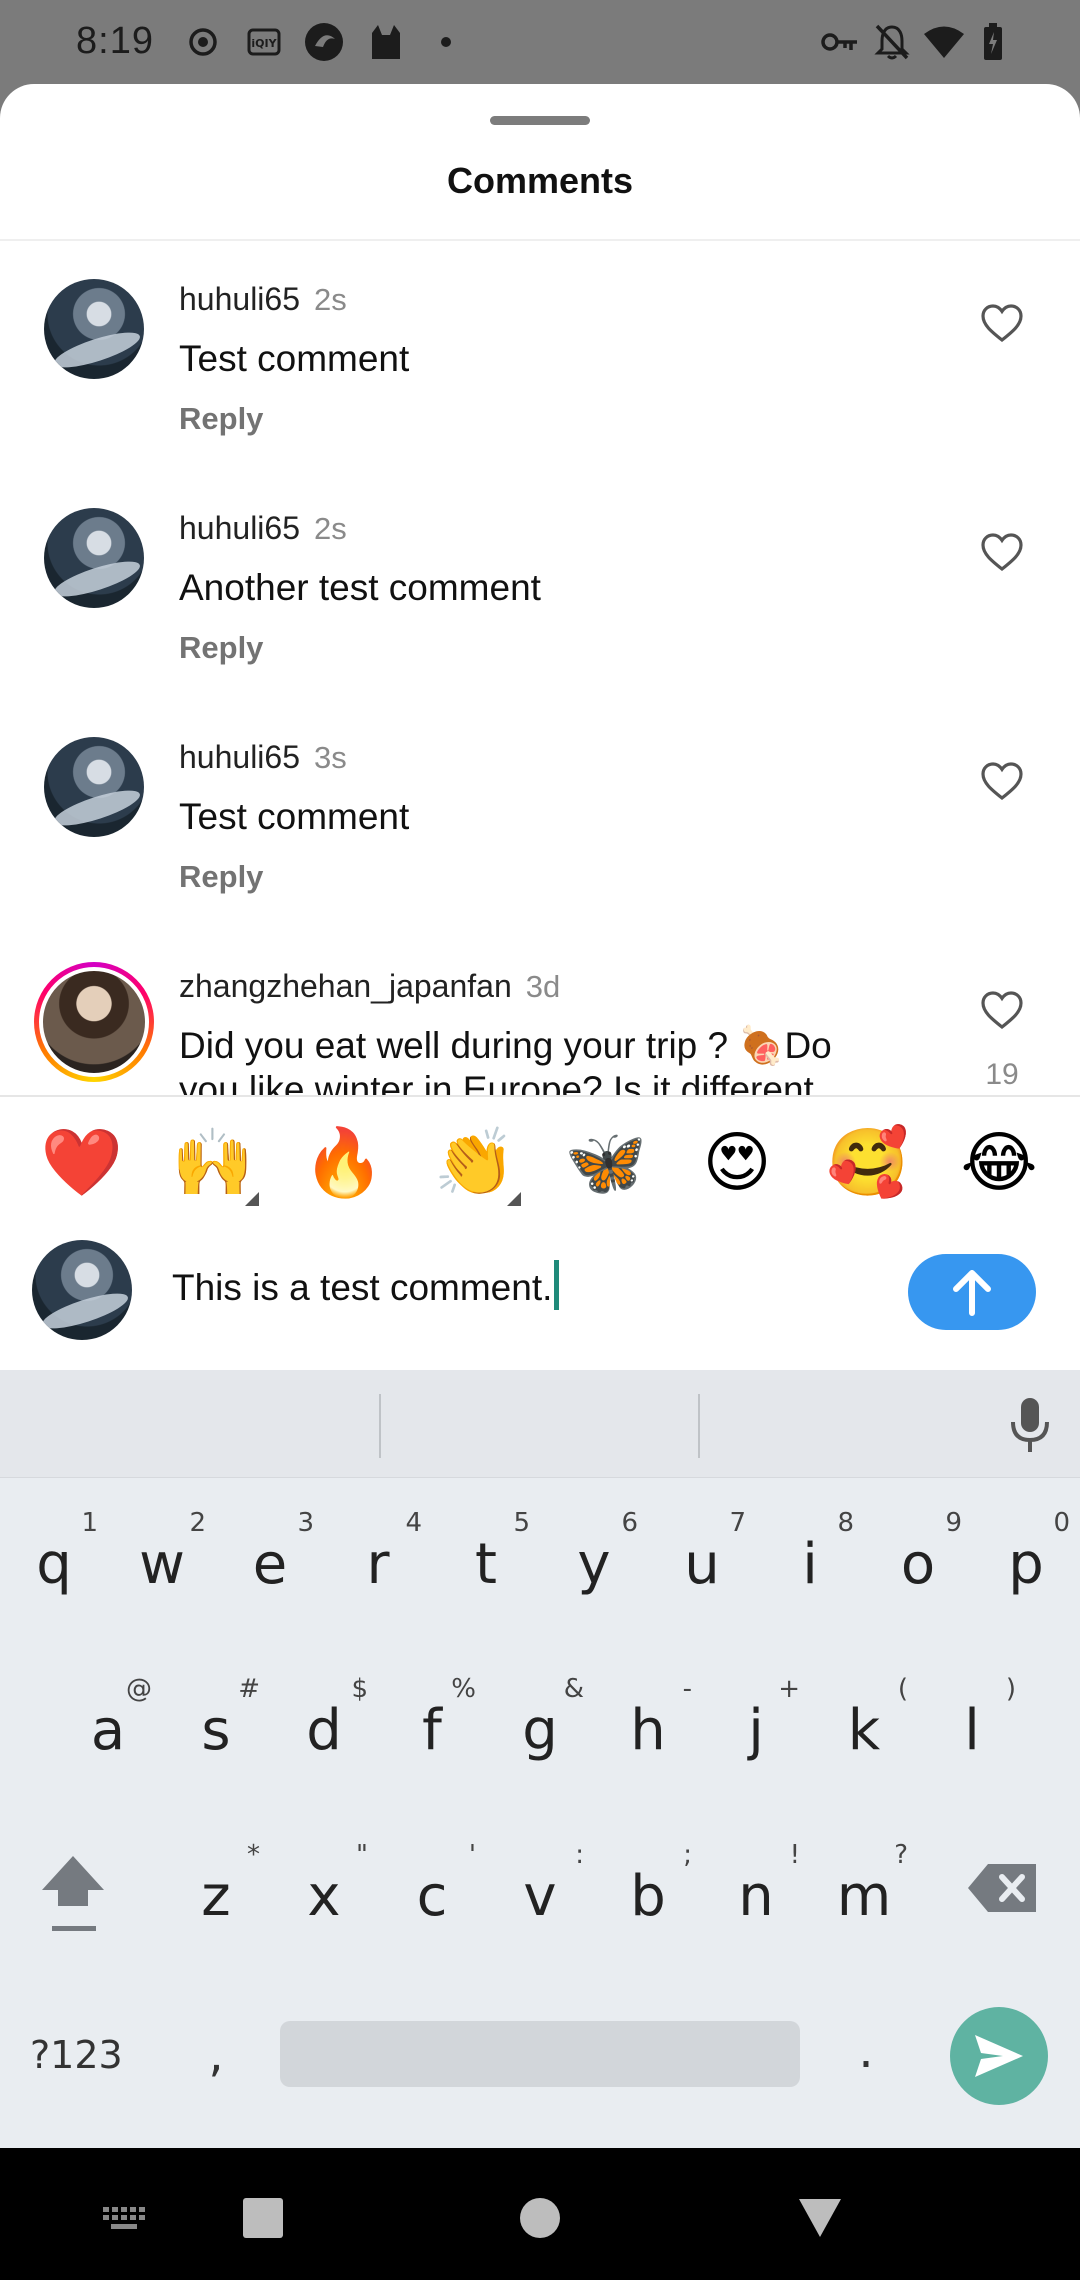 The height and width of the screenshot is (2280, 1080). I want to click on comment-composer: This is a test comment., so click(540, 1296).